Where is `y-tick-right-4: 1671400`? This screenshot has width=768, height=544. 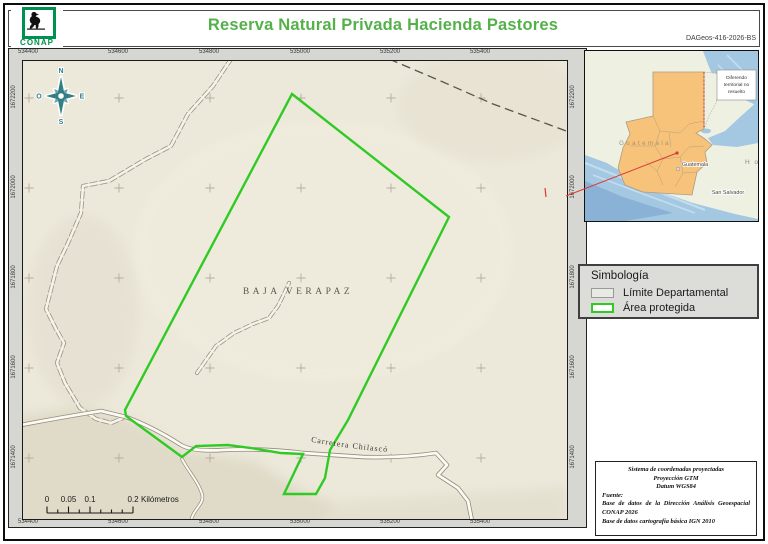
y-tick-right-4: 1671400 is located at coordinates (573, 457).